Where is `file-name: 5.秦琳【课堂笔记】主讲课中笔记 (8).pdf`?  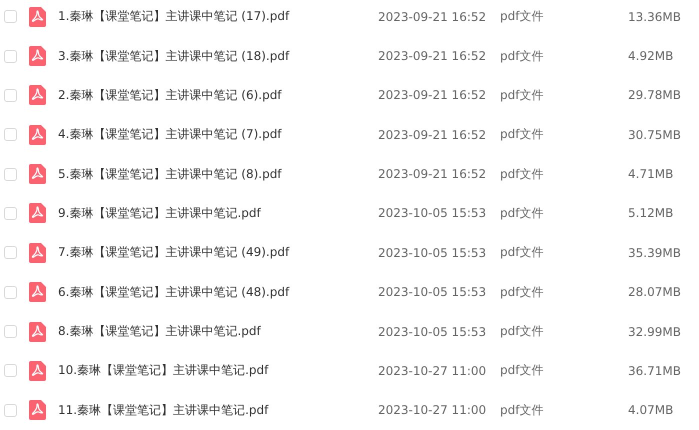 file-name: 5.秦琳【课堂笔记】主讲课中笔记 (8).pdf is located at coordinates (218, 174).